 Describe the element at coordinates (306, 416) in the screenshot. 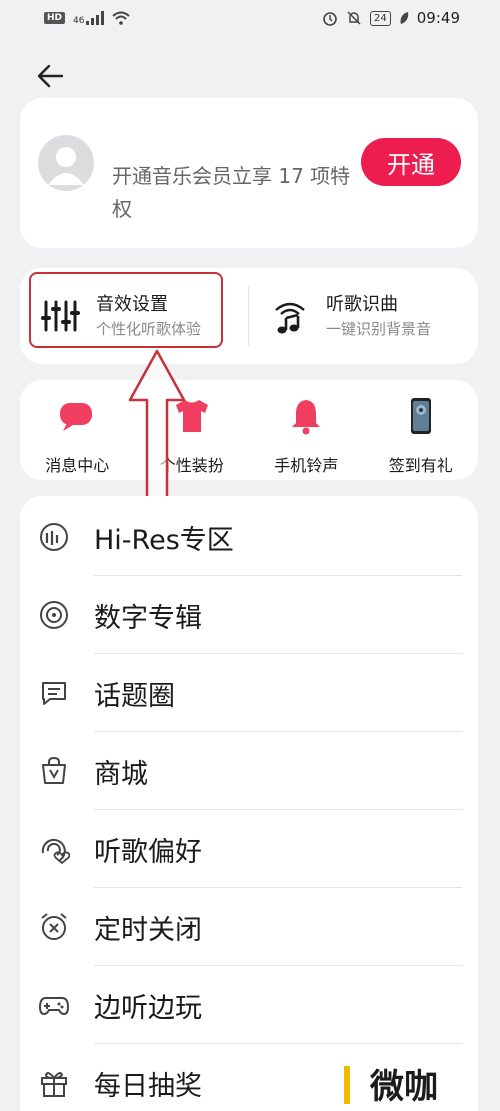

I see `bell-icon` at that location.